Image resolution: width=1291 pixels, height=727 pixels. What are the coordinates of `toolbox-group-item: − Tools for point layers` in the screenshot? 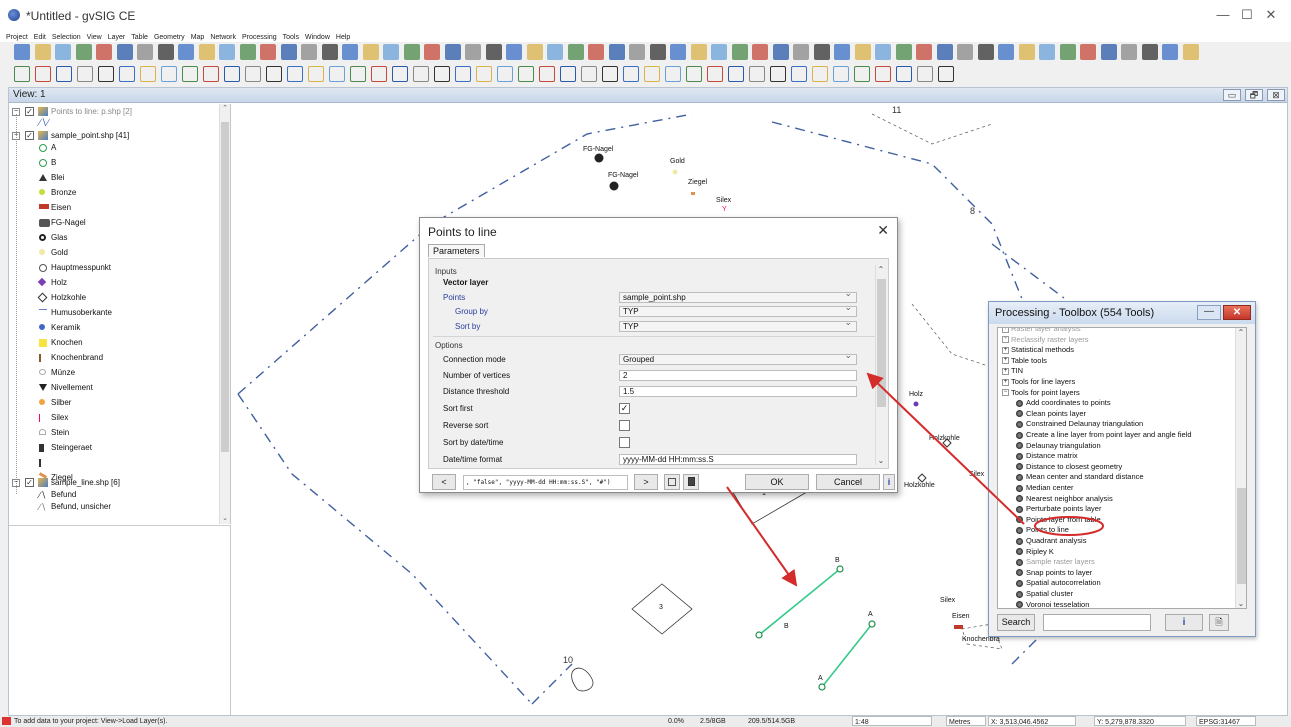 It's located at (1041, 393).